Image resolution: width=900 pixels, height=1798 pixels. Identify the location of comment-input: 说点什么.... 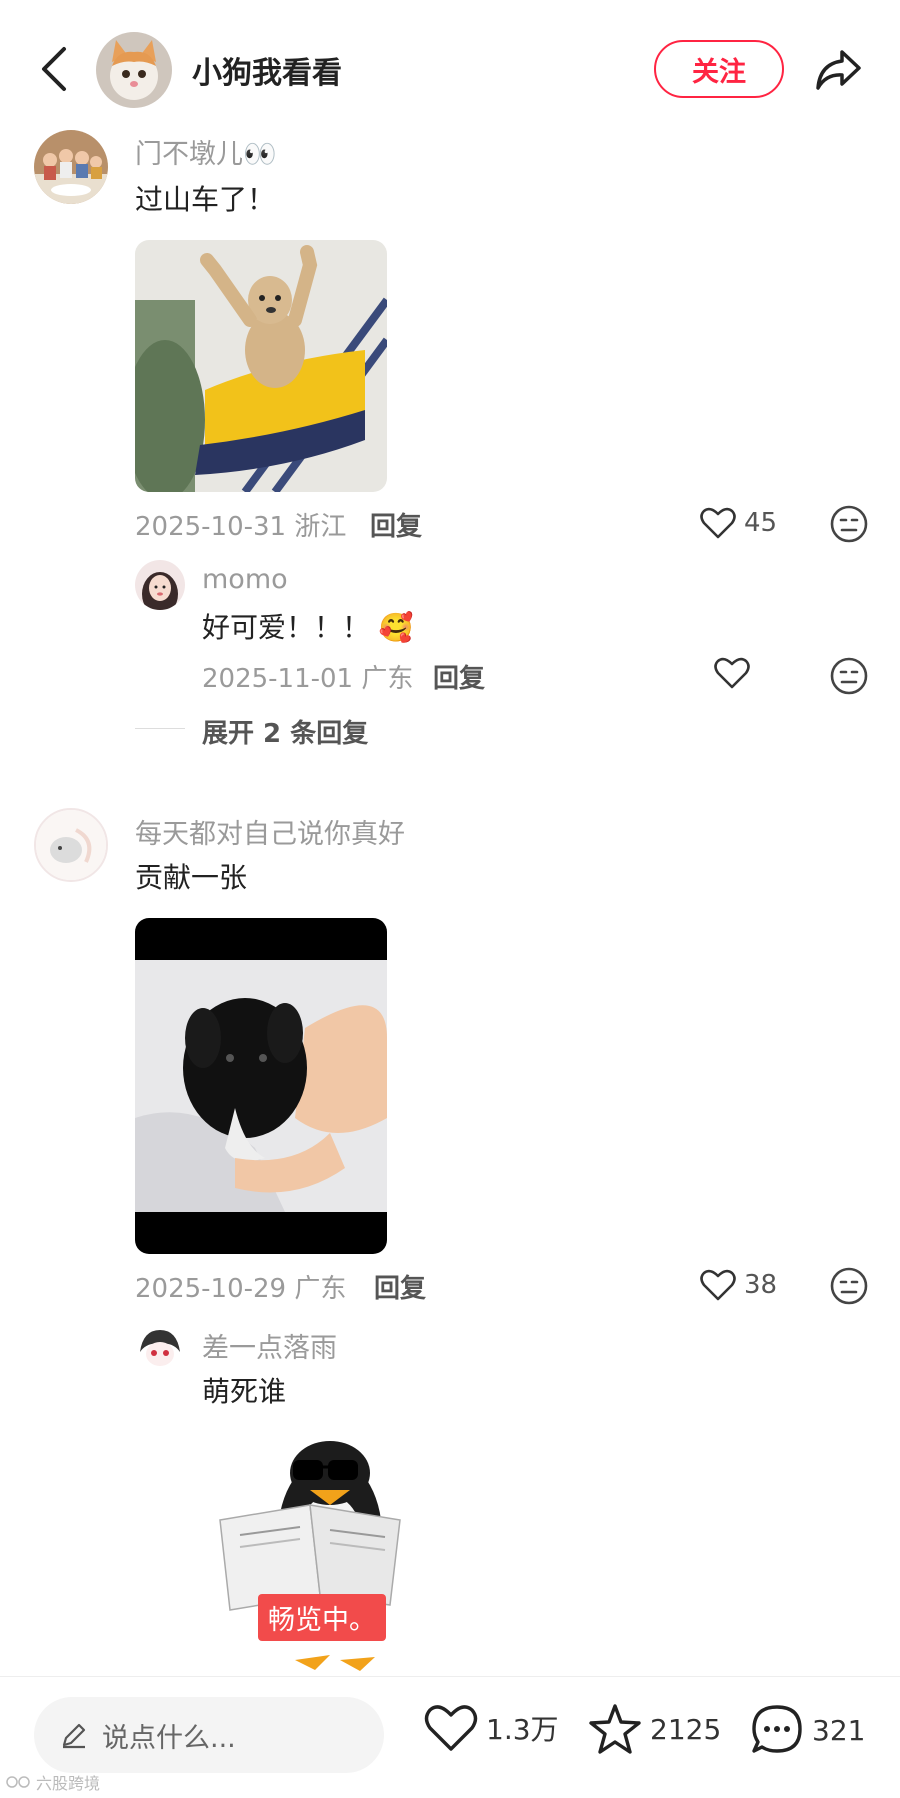
(209, 1735).